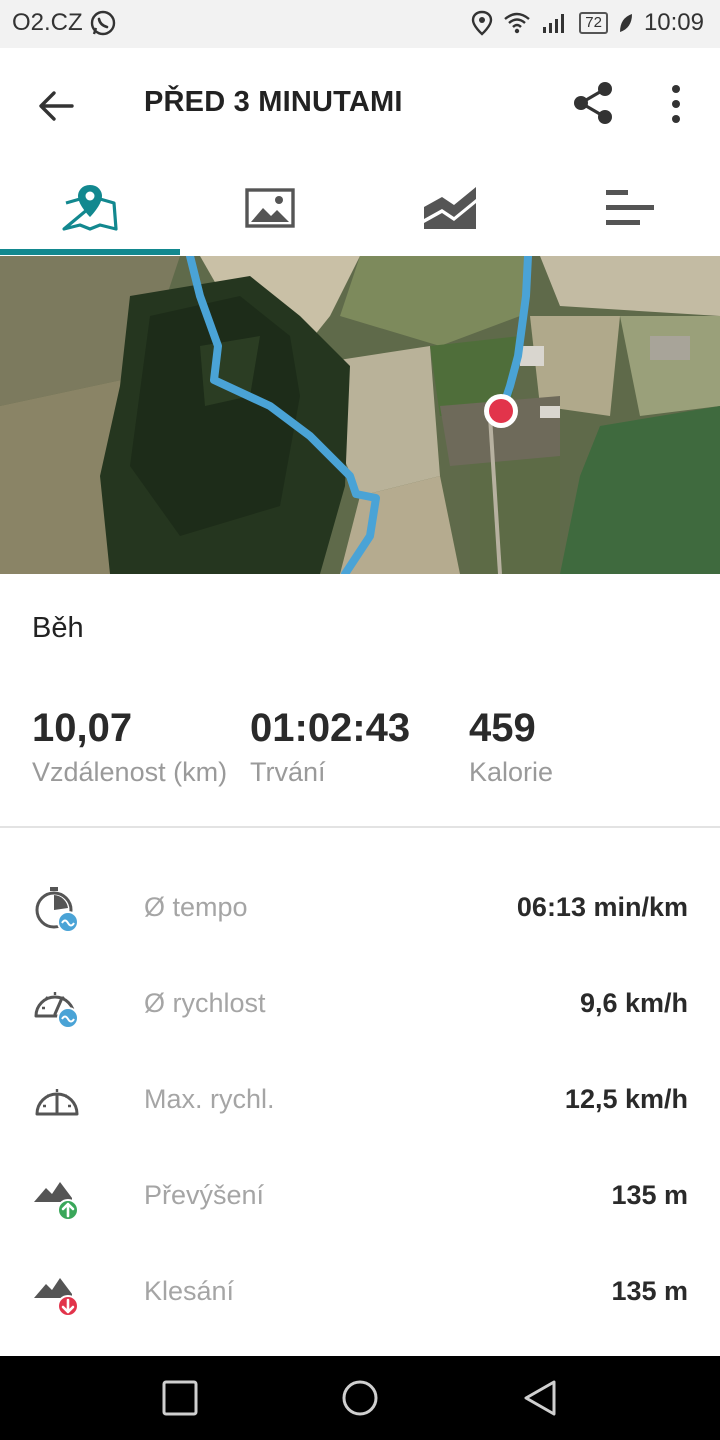  Describe the element at coordinates (47, 22) in the screenshot. I see `carrier-label: O2.CZ` at that location.